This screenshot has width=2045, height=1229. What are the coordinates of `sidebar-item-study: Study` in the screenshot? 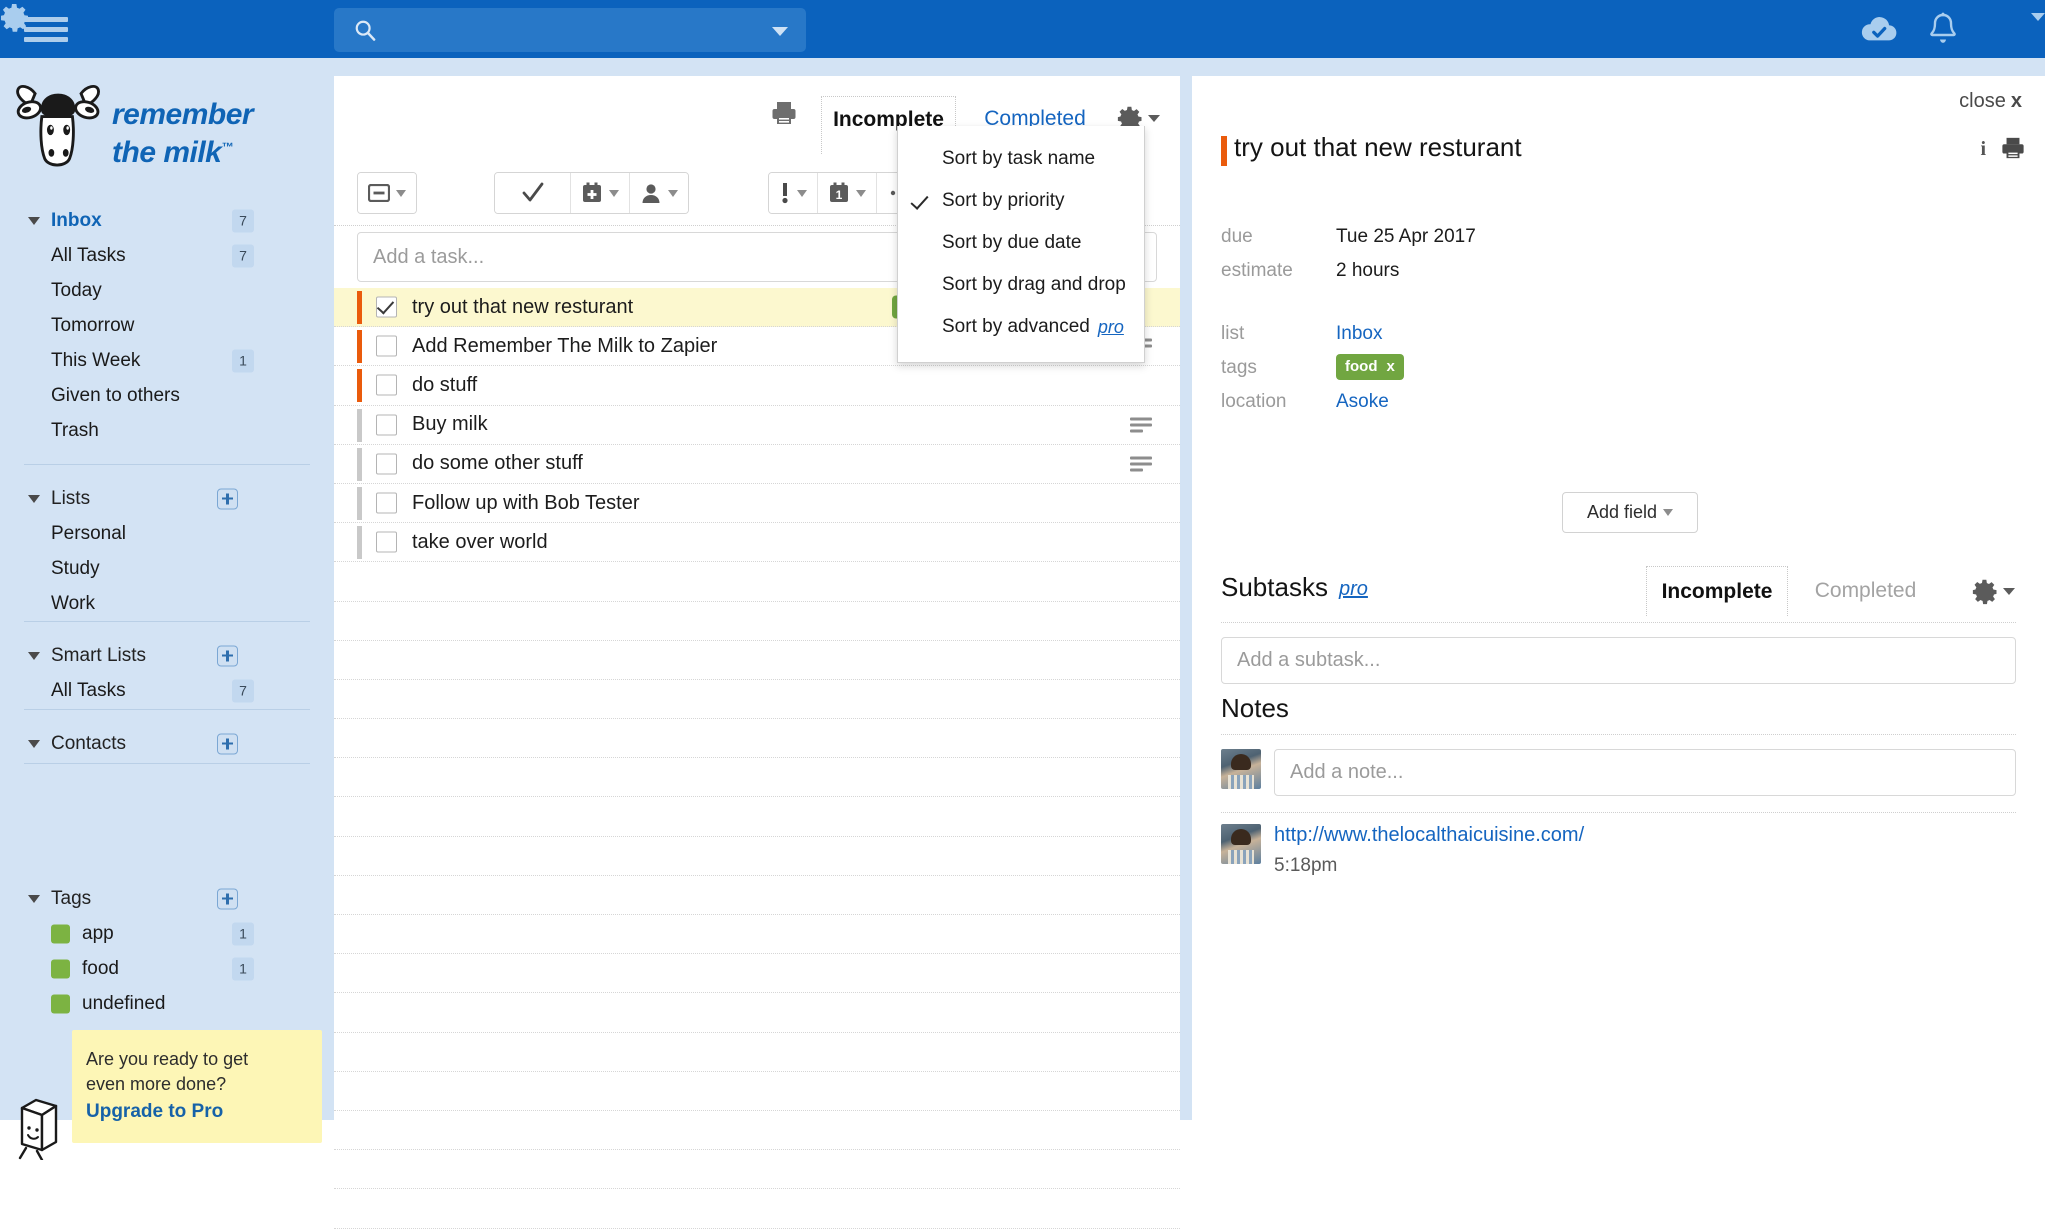 It's located at (167, 568).